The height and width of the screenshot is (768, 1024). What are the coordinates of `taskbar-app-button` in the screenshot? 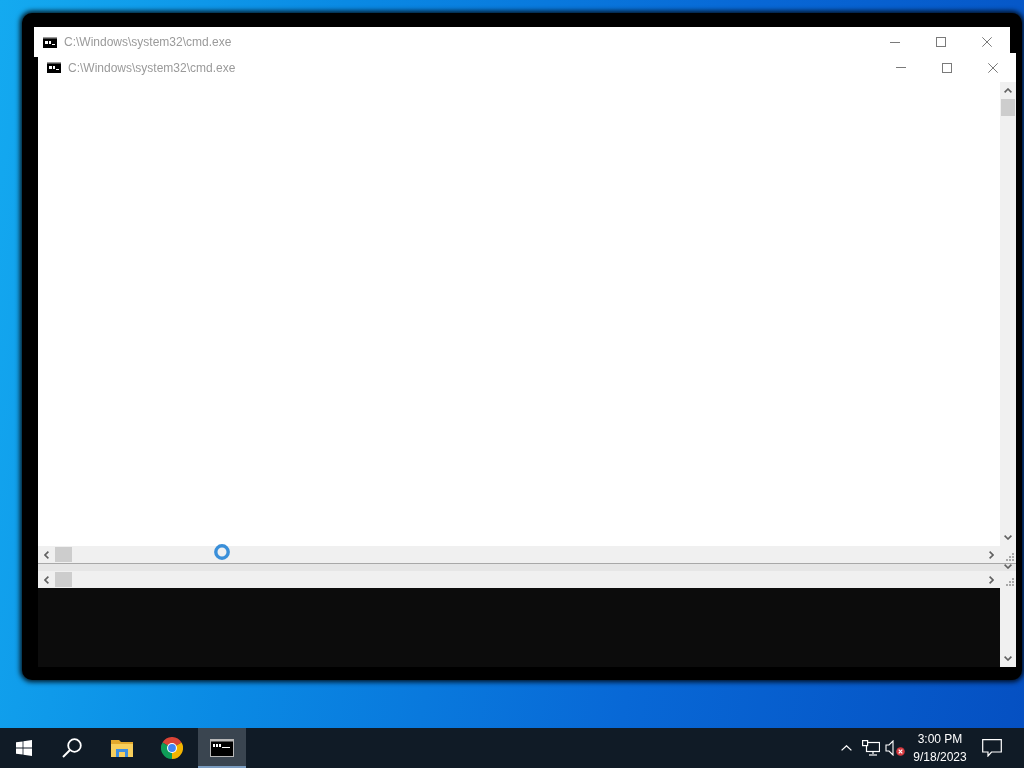 It's located at (222, 748).